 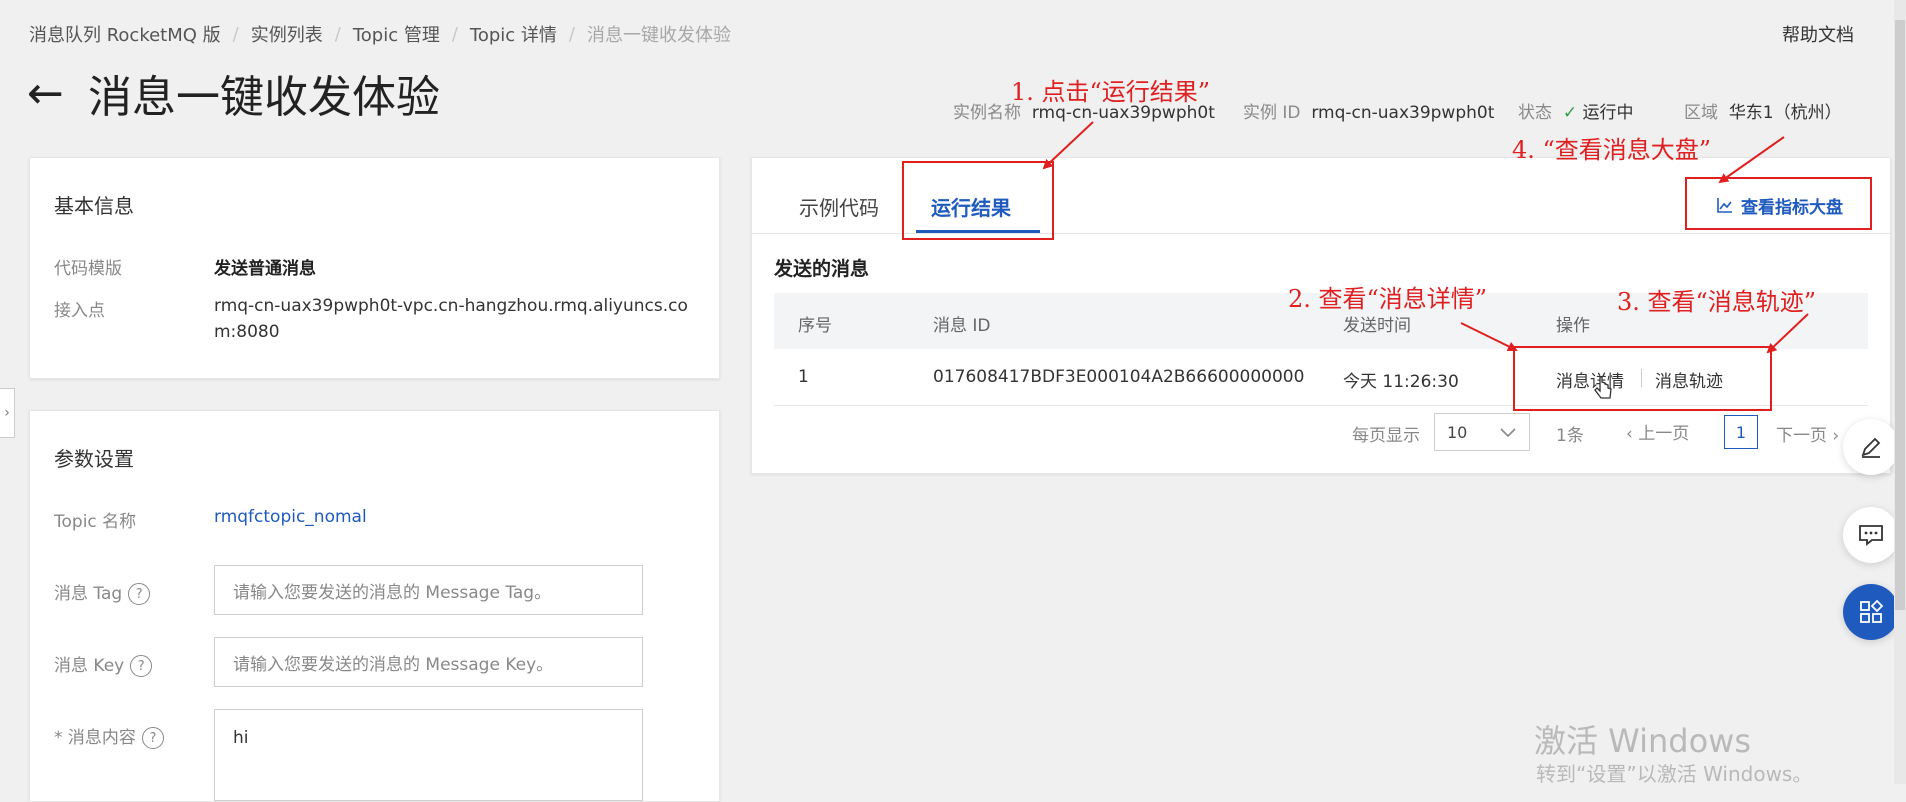 I want to click on windows-watermark-title: 激活 Windows, so click(x=1643, y=741).